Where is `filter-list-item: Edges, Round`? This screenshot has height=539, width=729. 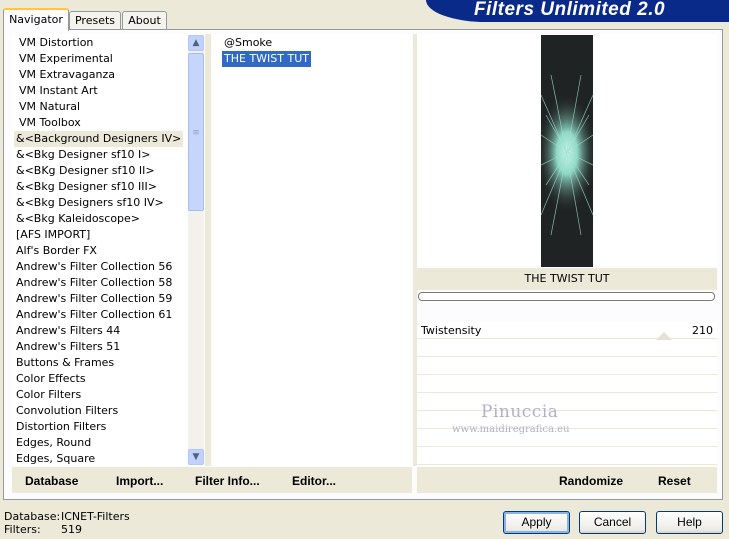
filter-list-item: Edges, Round is located at coordinates (53, 443).